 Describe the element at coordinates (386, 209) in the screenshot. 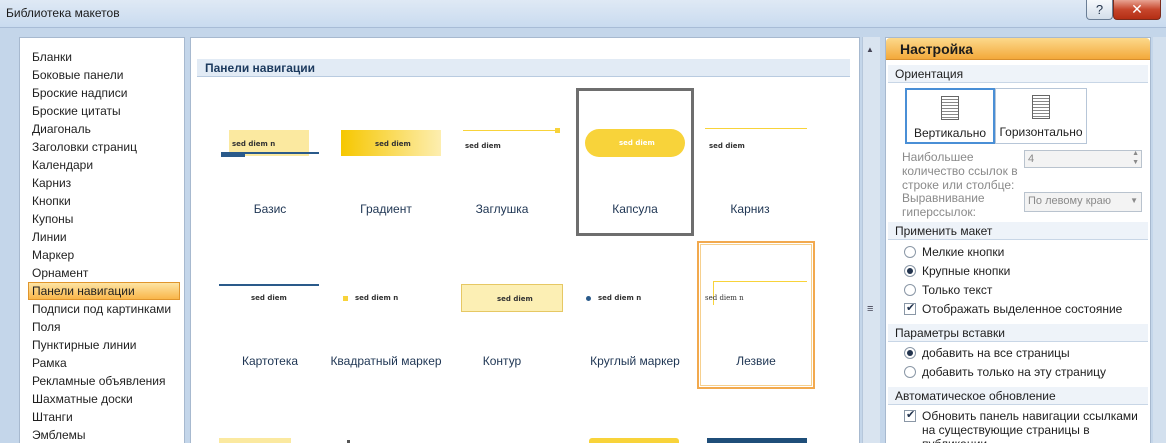

I see `tile-label: Градиент` at that location.